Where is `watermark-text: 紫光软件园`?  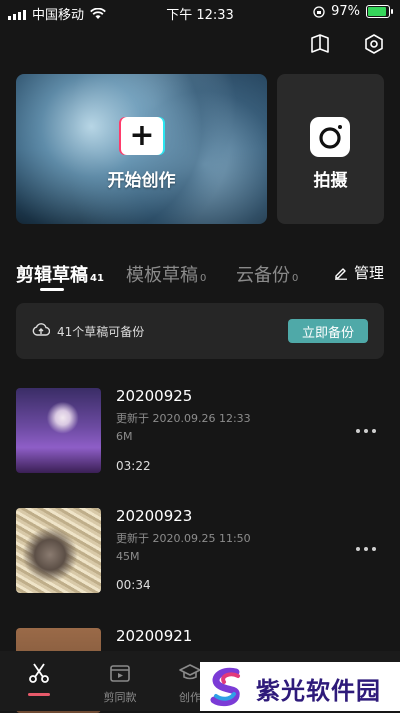 watermark-text: 紫光软件园 is located at coordinates (318, 691).